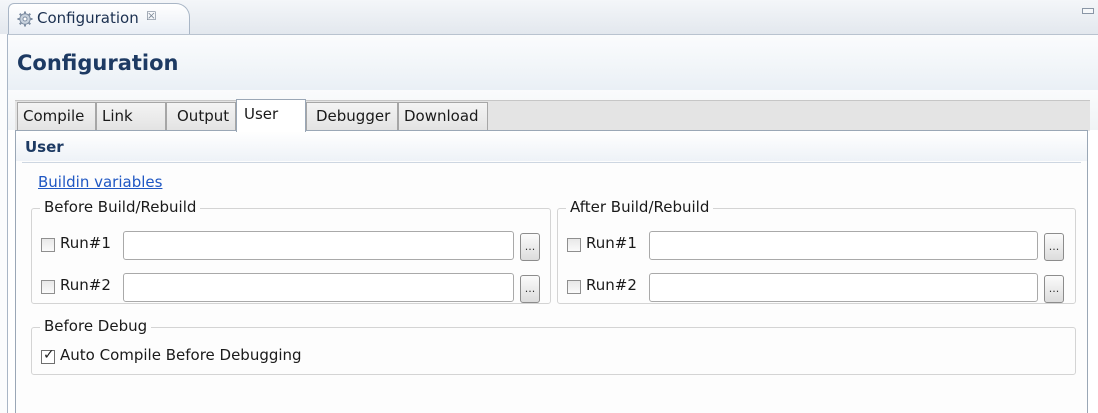 This screenshot has height=413, width=1098. Describe the element at coordinates (611, 285) in the screenshot. I see `after-run2-label: Run#2` at that location.